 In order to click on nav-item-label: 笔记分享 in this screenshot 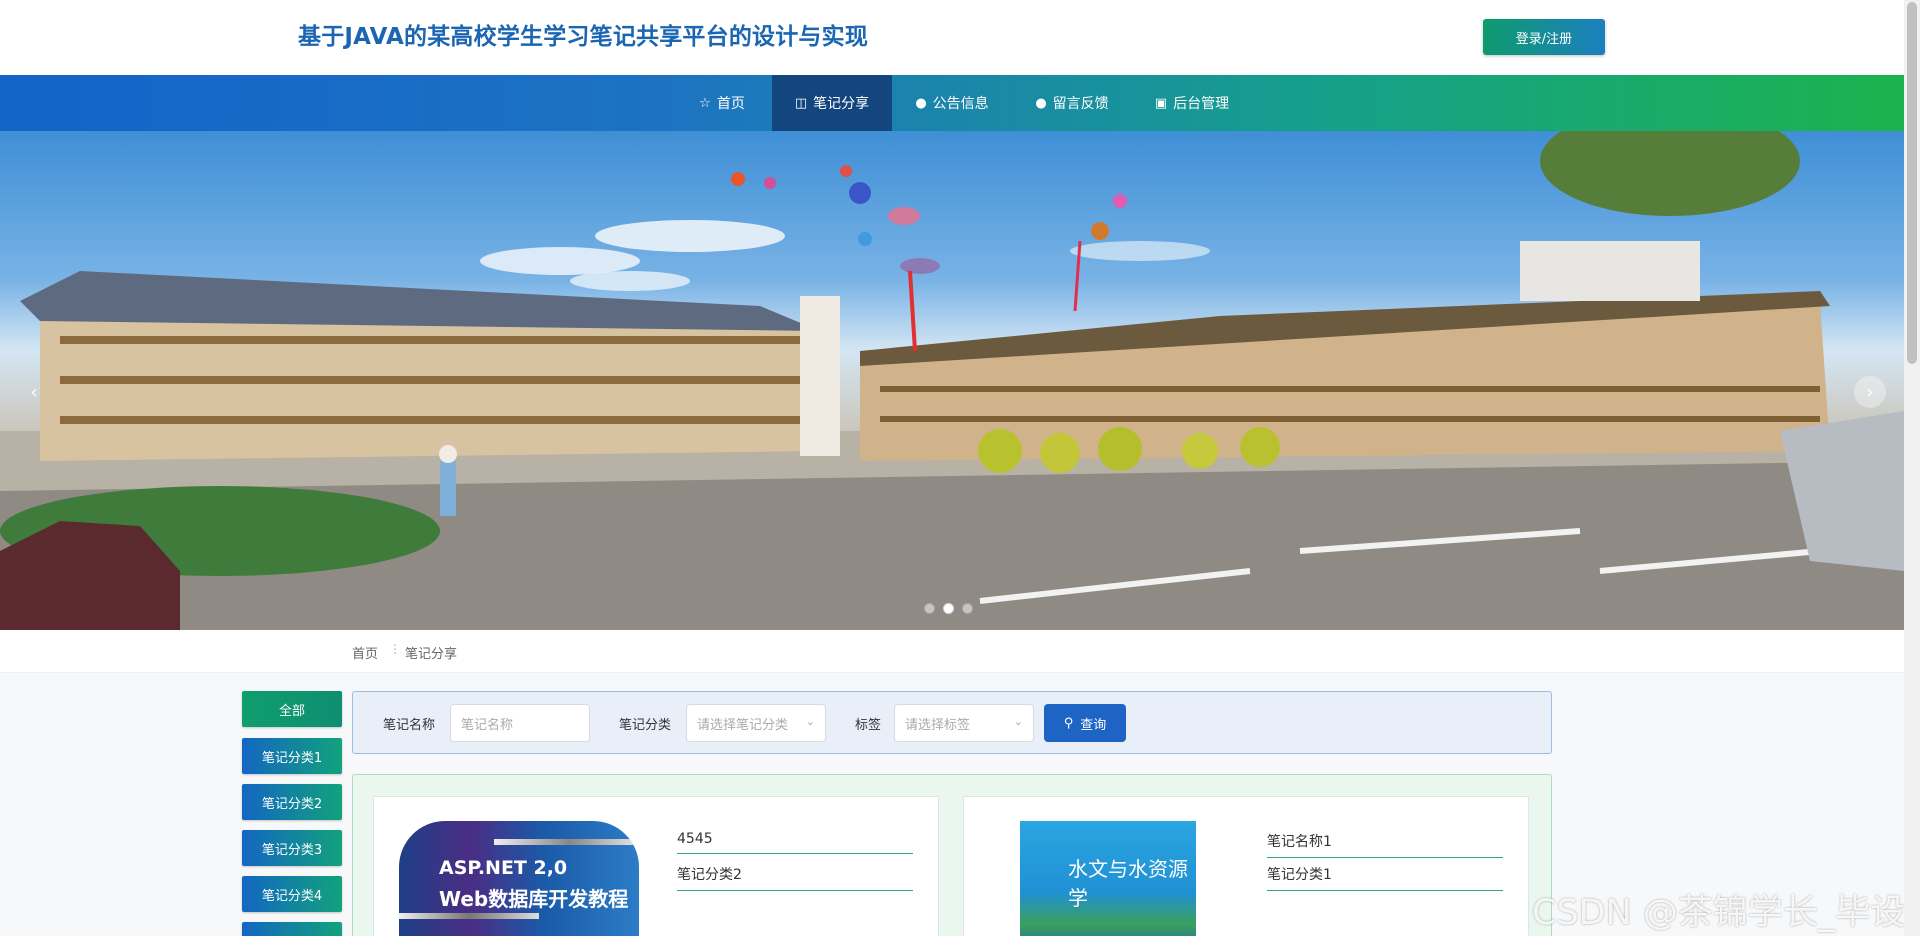, I will do `click(841, 104)`.